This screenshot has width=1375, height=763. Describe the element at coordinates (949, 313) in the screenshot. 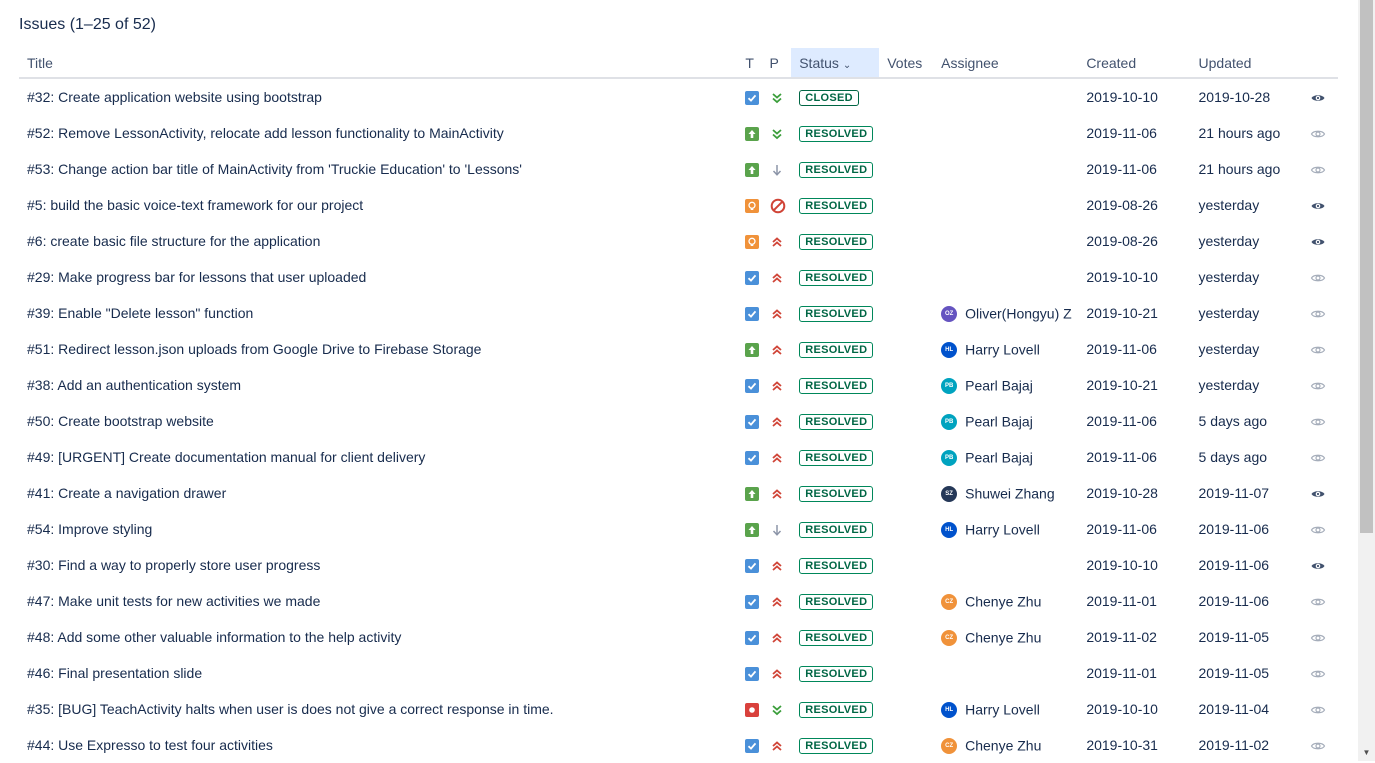

I see `avatar: OZ` at that location.